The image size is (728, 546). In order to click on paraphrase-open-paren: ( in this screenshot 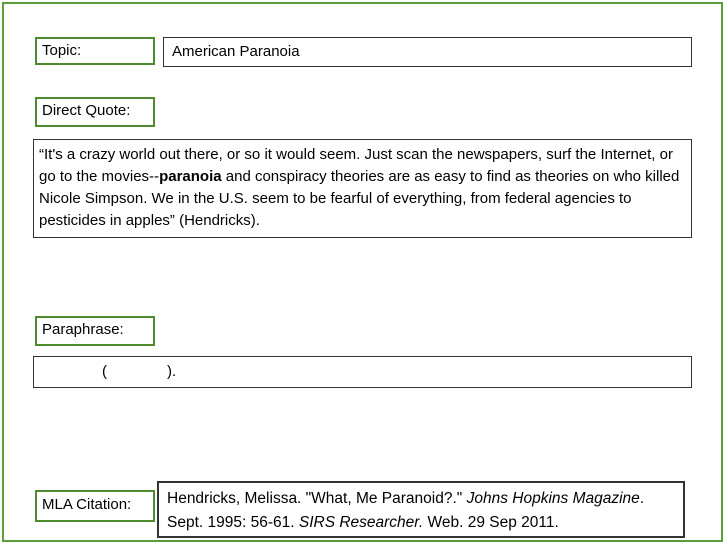, I will do `click(104, 371)`.